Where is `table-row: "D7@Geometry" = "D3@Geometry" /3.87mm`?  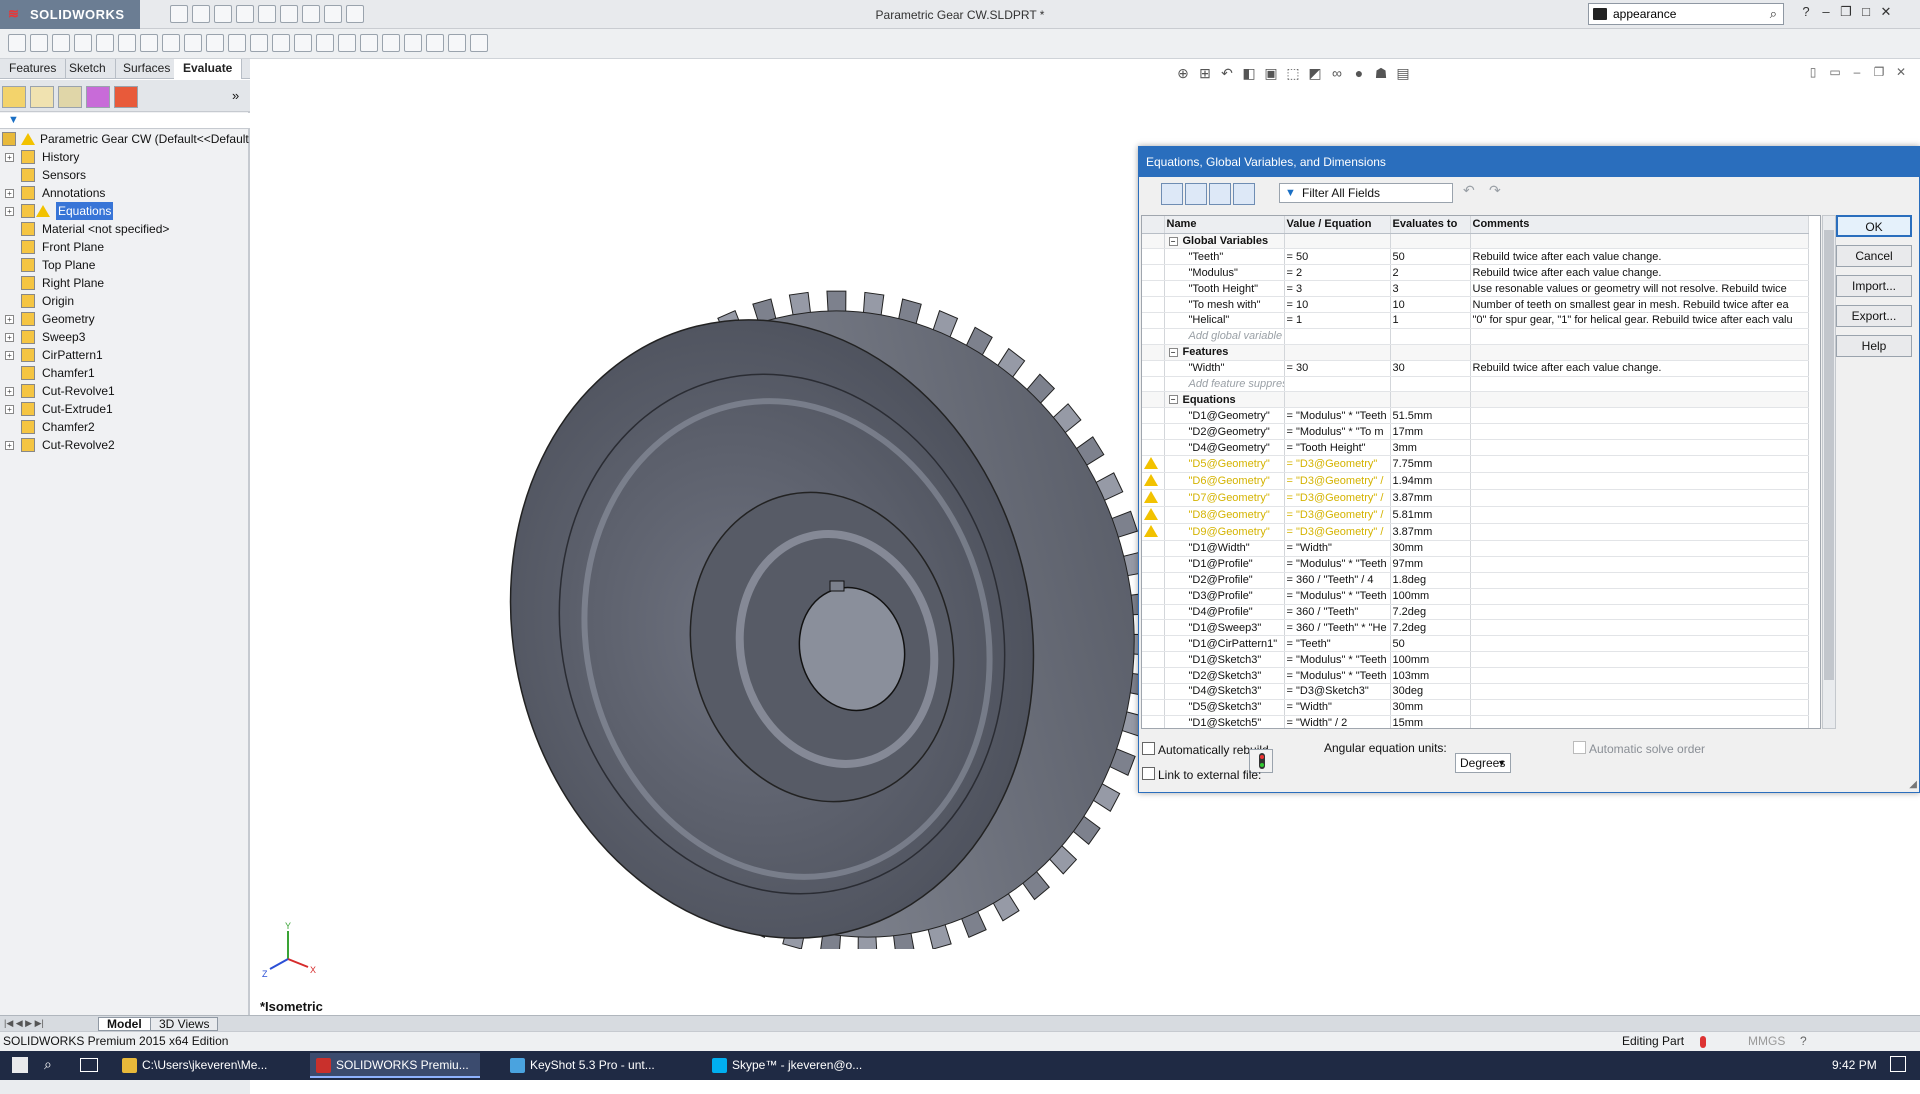
table-row: "D7@Geometry" = "D3@Geometry" /3.87mm is located at coordinates (1475, 498).